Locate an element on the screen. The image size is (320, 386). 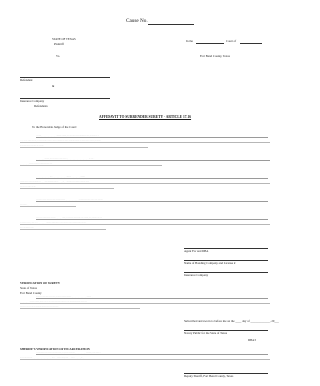
cause-number-line is located at coordinates (171, 24).